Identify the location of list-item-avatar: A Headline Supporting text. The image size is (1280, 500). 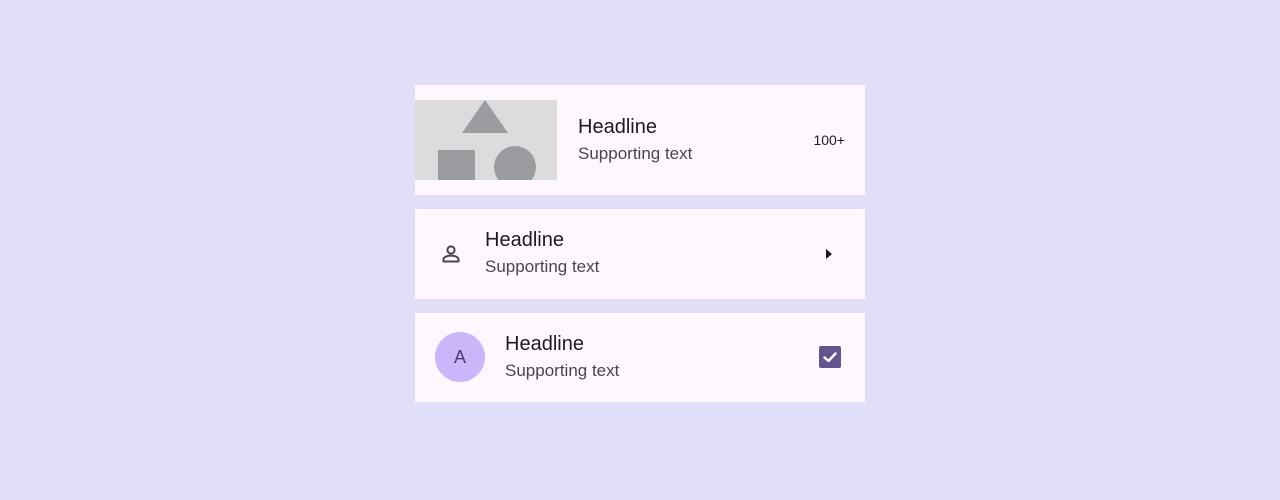
(640, 357).